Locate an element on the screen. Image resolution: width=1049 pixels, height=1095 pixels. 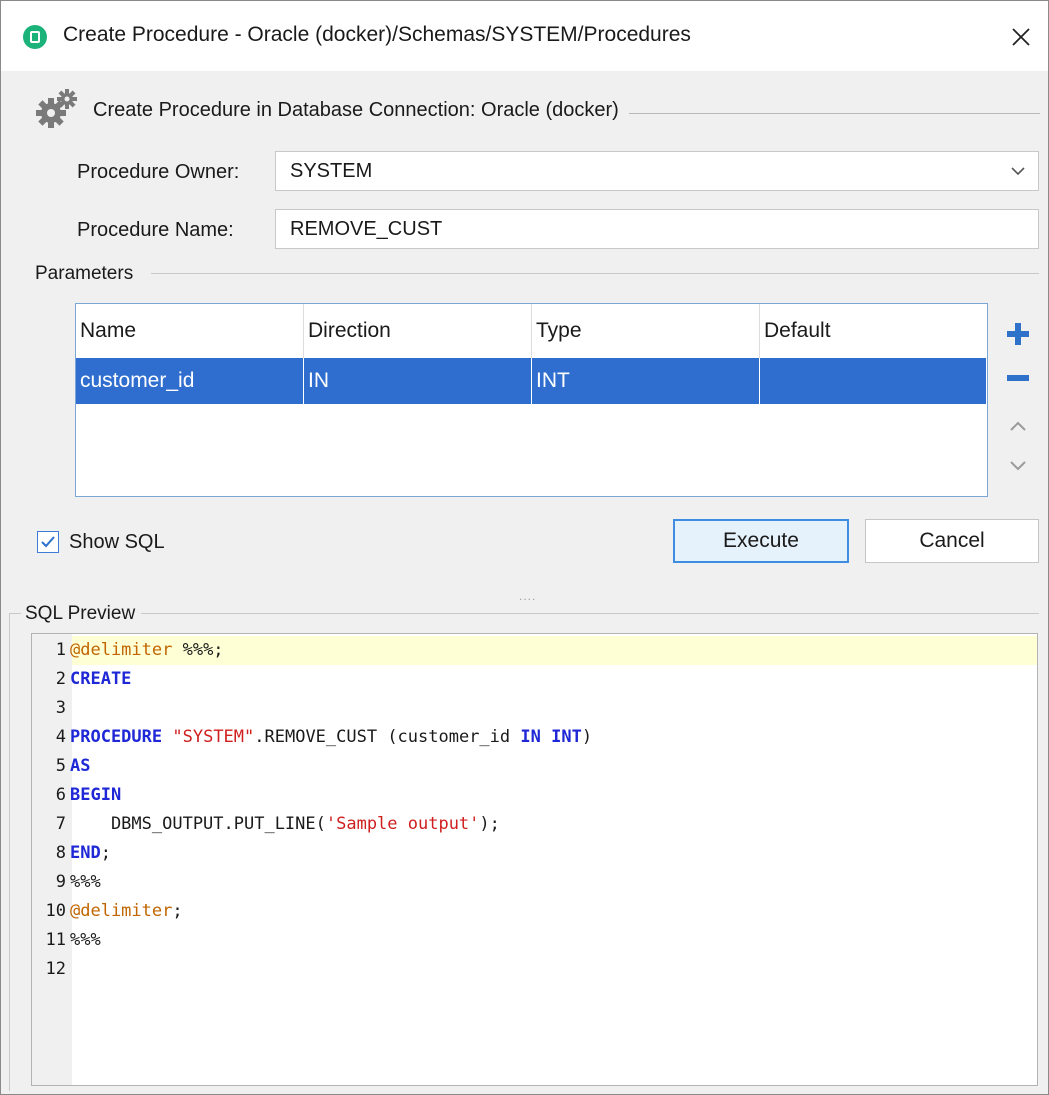
name-label: Procedure Name: is located at coordinates (155, 230).